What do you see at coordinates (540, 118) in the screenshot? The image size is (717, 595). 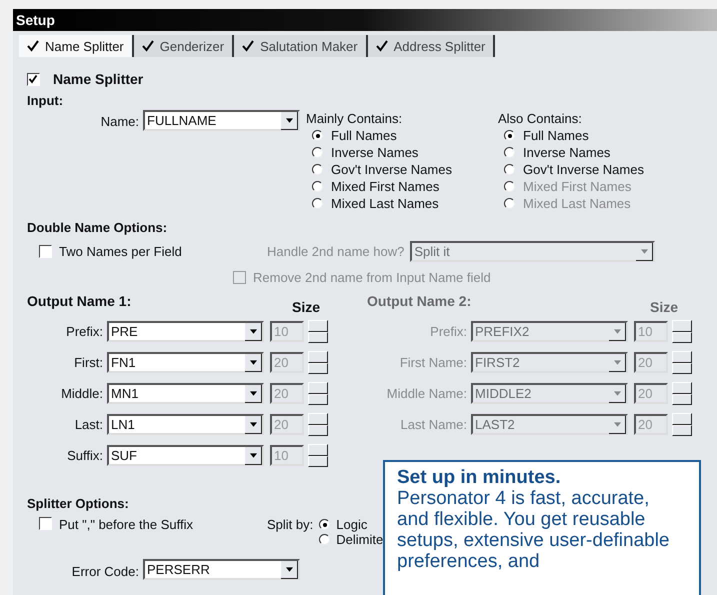 I see `group-label: Also Contains:` at bounding box center [540, 118].